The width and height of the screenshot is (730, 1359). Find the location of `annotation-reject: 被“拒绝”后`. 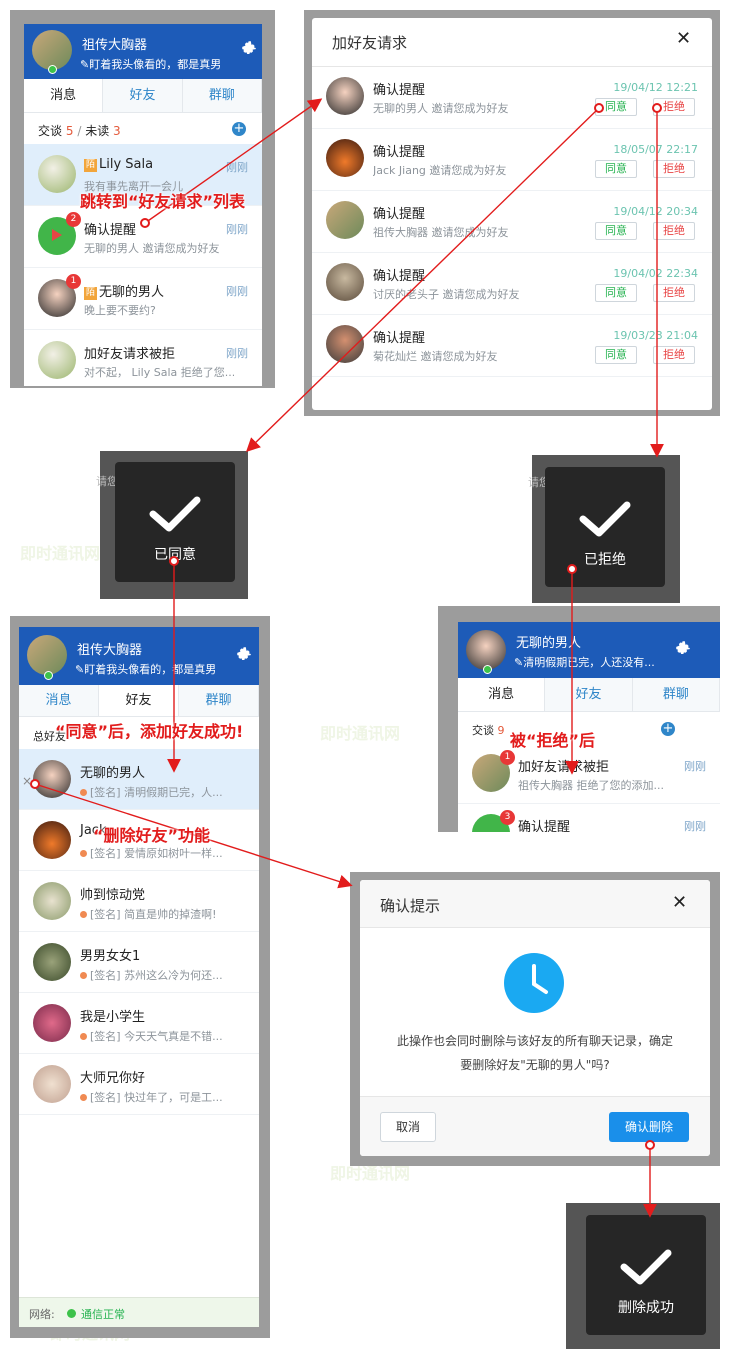

annotation-reject: 被“拒绝”后 is located at coordinates (553, 740).